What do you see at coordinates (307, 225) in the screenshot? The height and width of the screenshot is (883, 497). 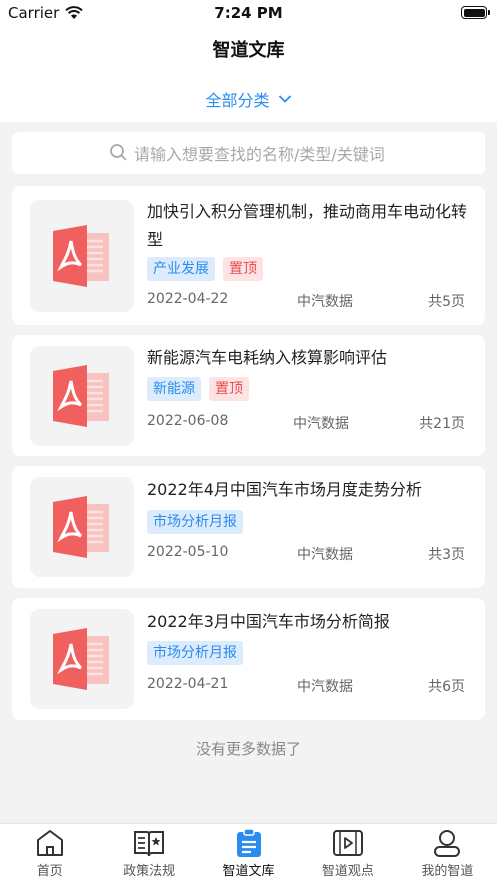 I see `document-title: 加快引入积分管理机制，推动商用车电动化转型` at bounding box center [307, 225].